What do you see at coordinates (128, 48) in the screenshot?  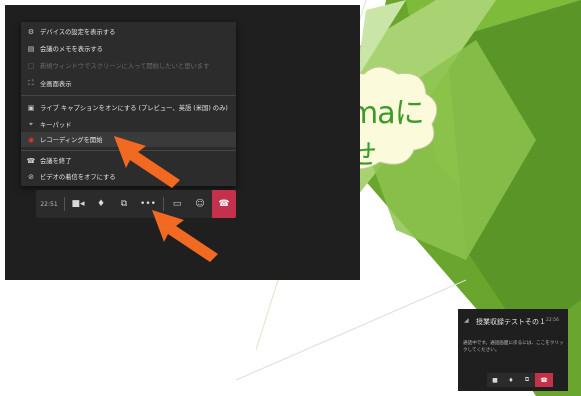 I see `menu-item-meeting-notes: ▤ 会議のメモを表示する` at bounding box center [128, 48].